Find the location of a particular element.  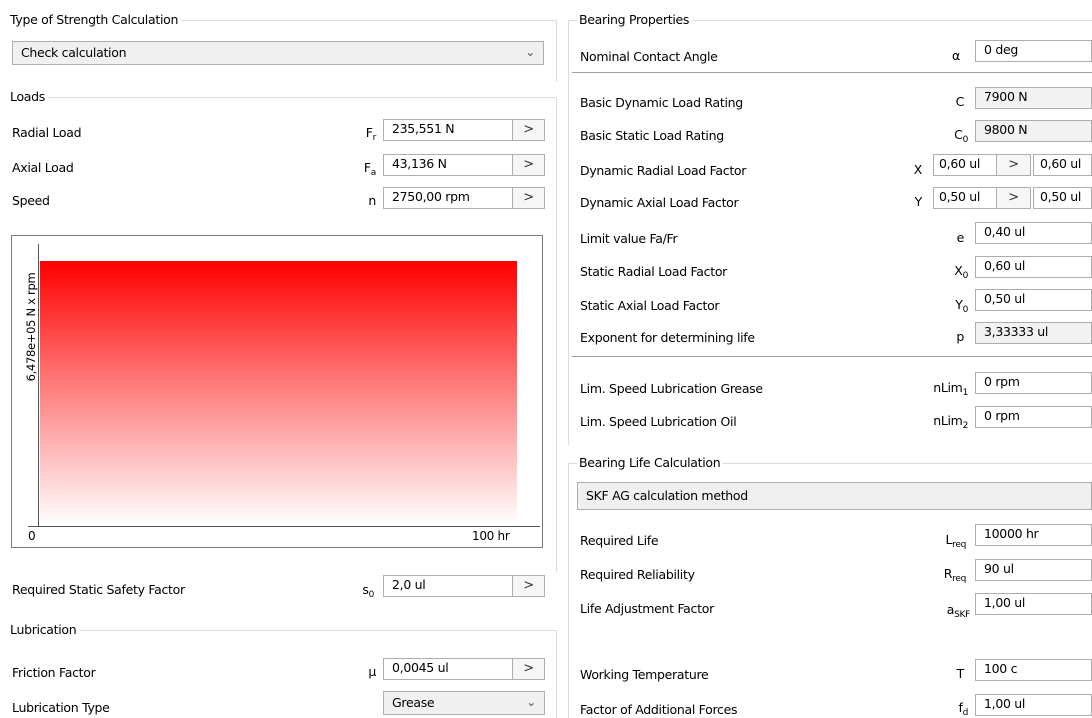

static-safety-field: 2,0 ul is located at coordinates (448, 586).